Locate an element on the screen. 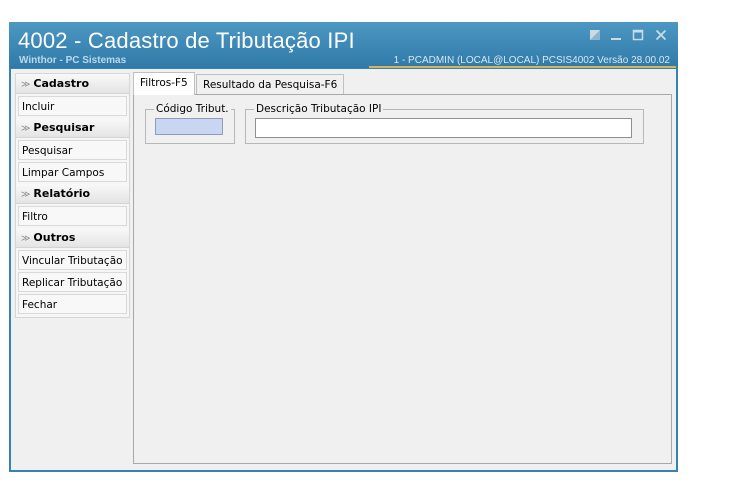 This screenshot has height=496, width=745. restore-icon is located at coordinates (595, 36).